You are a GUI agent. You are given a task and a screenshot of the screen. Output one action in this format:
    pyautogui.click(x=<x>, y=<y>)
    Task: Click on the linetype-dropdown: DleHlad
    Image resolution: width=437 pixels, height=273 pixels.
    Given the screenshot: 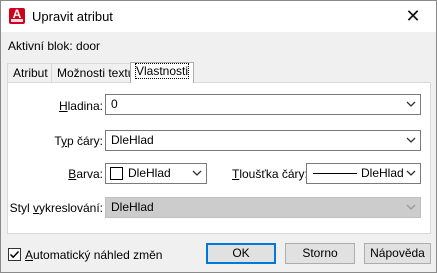 What is the action you would take?
    pyautogui.click(x=263, y=140)
    